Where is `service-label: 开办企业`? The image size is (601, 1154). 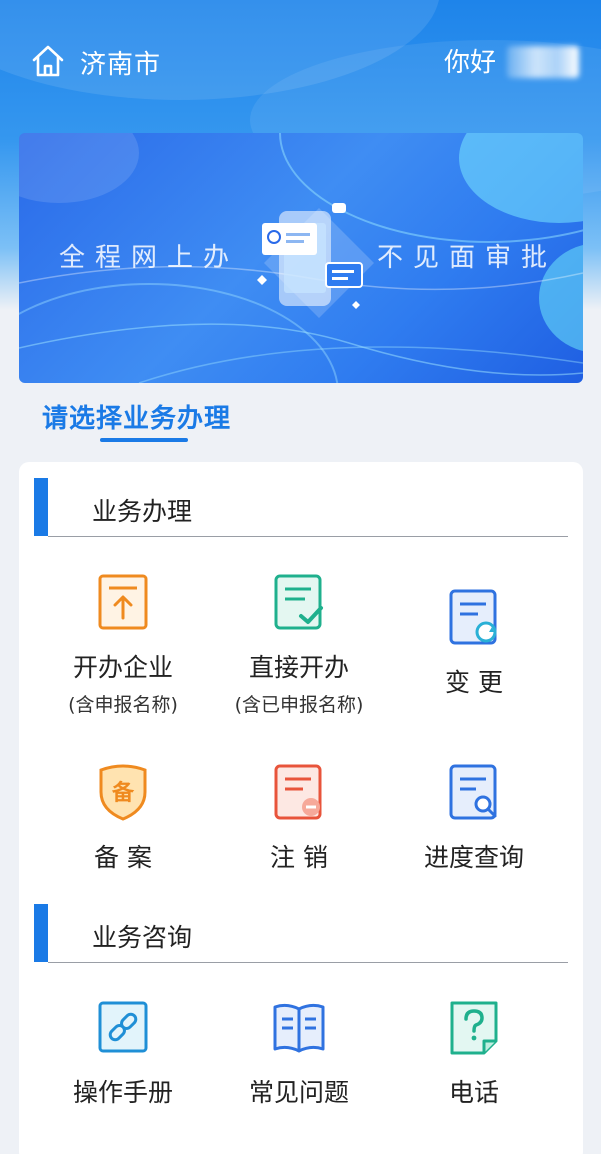 service-label: 开办企业 is located at coordinates (122, 667).